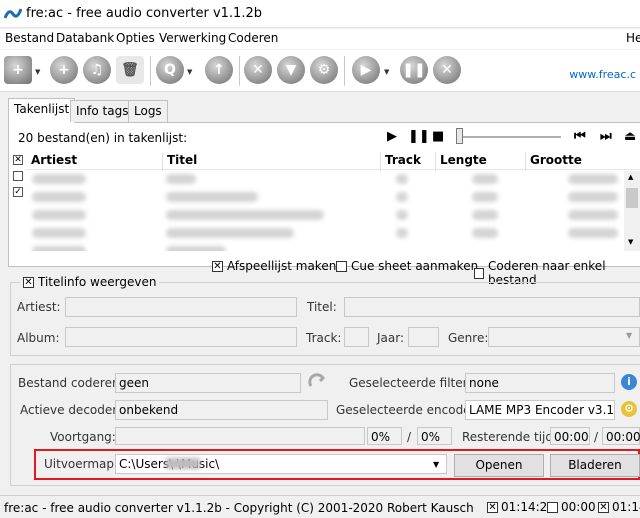 The image size is (640, 518). Describe the element at coordinates (189, 72) in the screenshot. I see `cddb-dropdown-icon: ▼` at that location.